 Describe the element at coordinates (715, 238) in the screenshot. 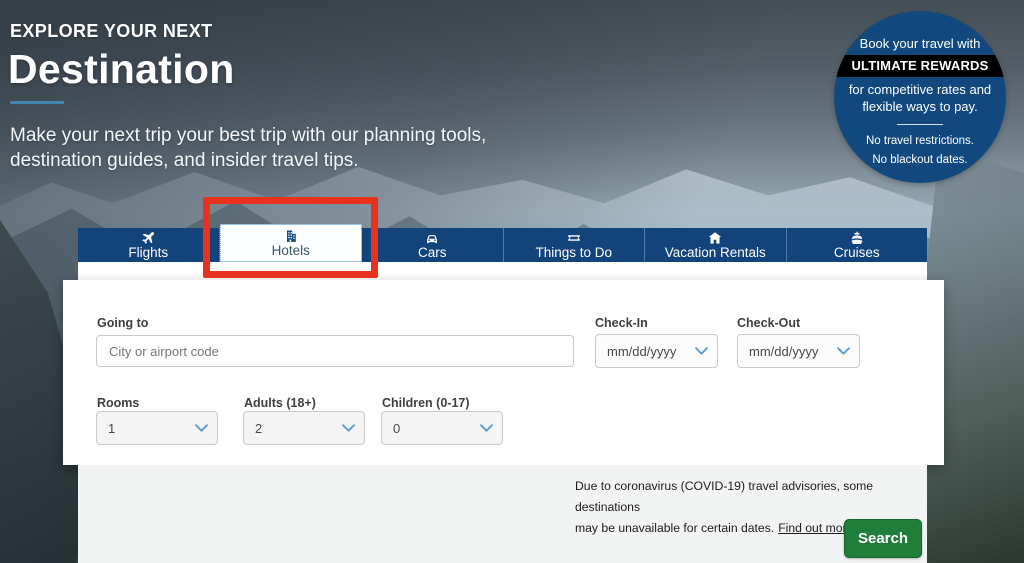

I see `house-icon` at that location.